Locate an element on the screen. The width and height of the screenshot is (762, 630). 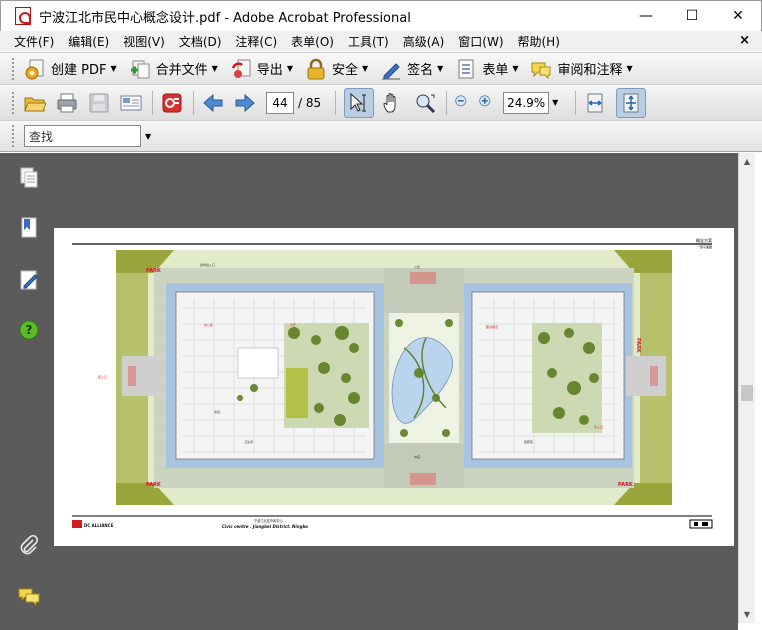
zoom-dropdown-button: ▼ is located at coordinates (555, 103).